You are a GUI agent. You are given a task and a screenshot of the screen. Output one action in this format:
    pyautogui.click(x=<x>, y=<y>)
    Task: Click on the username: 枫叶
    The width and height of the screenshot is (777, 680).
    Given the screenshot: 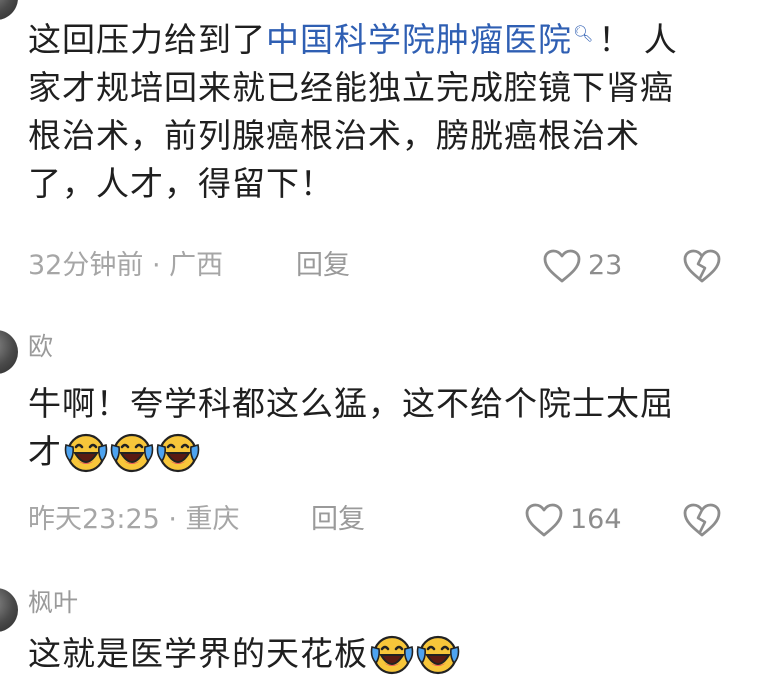 What is the action you would take?
    pyautogui.click(x=53, y=603)
    